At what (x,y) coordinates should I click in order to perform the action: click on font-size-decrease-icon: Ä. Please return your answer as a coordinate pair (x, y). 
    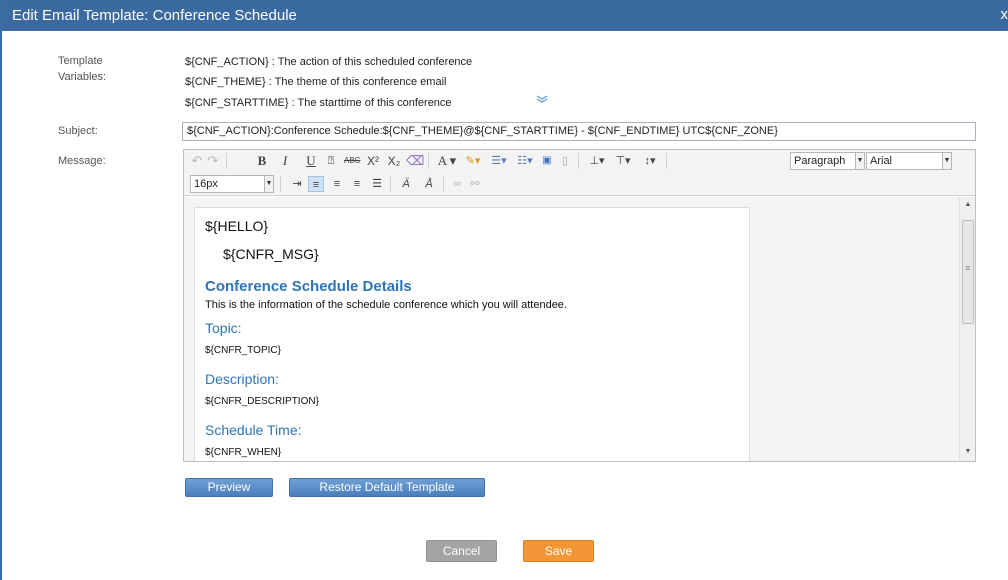
    Looking at the image, I should click on (406, 184).